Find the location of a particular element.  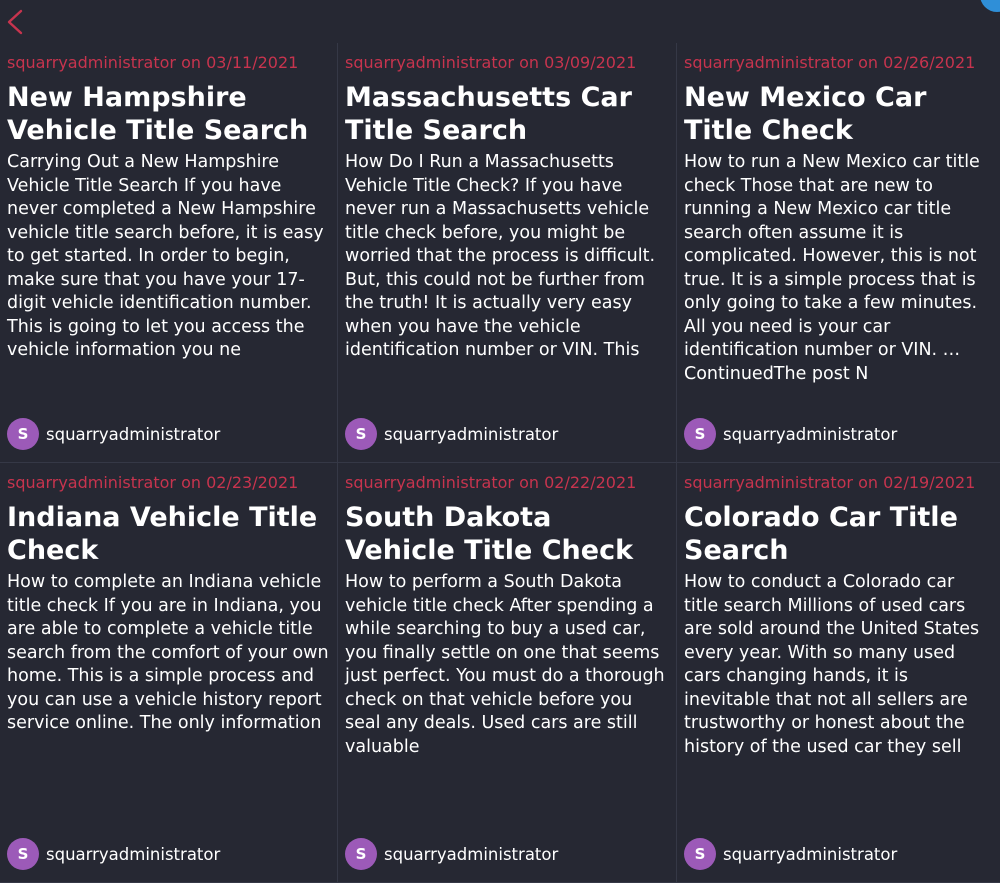

post-title: Massachusetts Car Title Search is located at coordinates (506, 114).